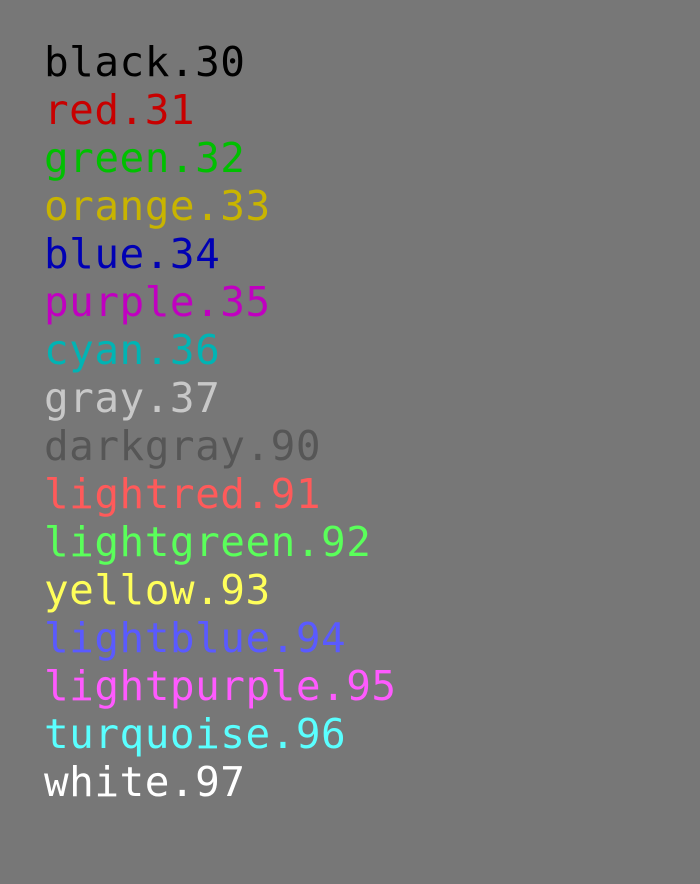 The height and width of the screenshot is (884, 700). Describe the element at coordinates (120, 110) in the screenshot. I see `color-line-red: red.31` at that location.